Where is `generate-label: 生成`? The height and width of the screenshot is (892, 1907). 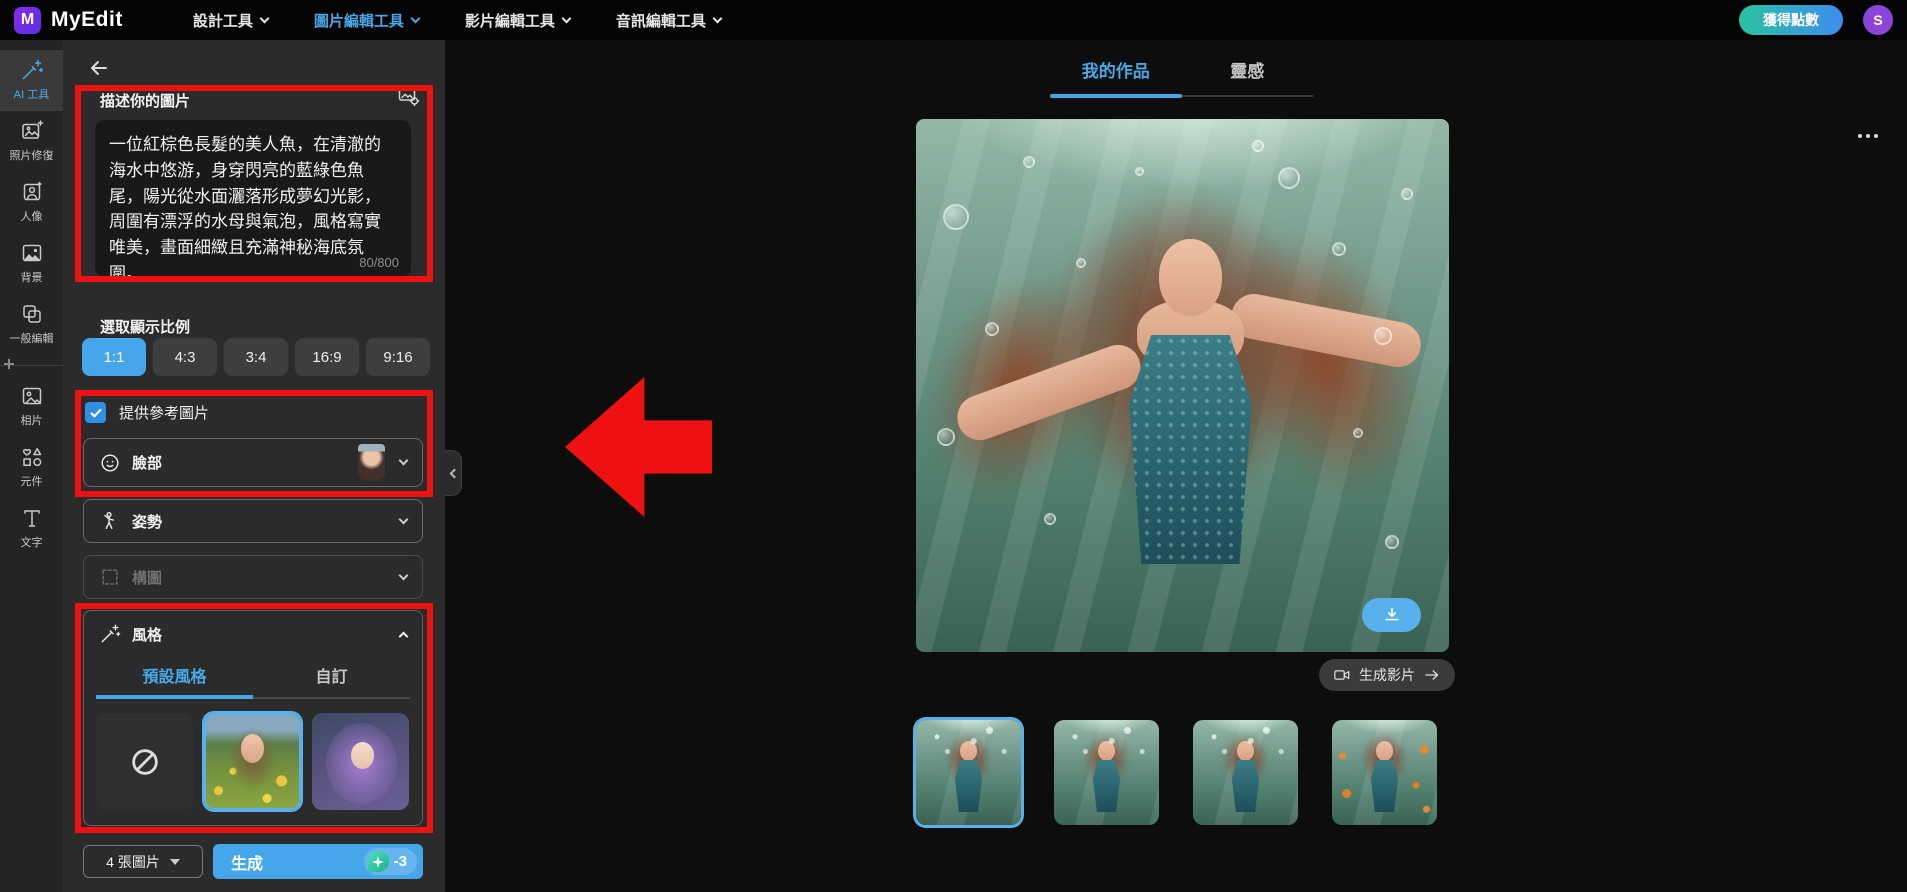 generate-label: 生成 is located at coordinates (247, 864).